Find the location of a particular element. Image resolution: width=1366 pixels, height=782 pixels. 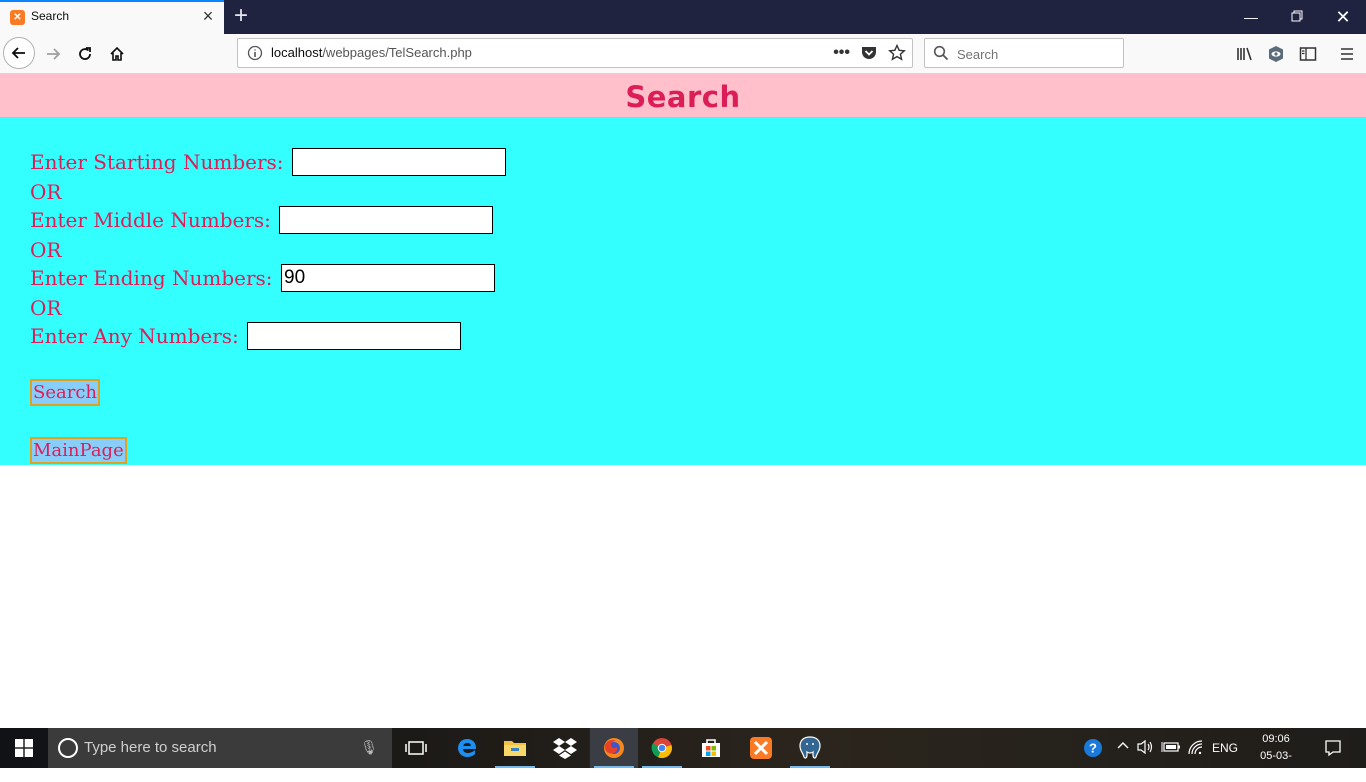

any-numbers-label: Enter Any Numbers: is located at coordinates (134, 336).